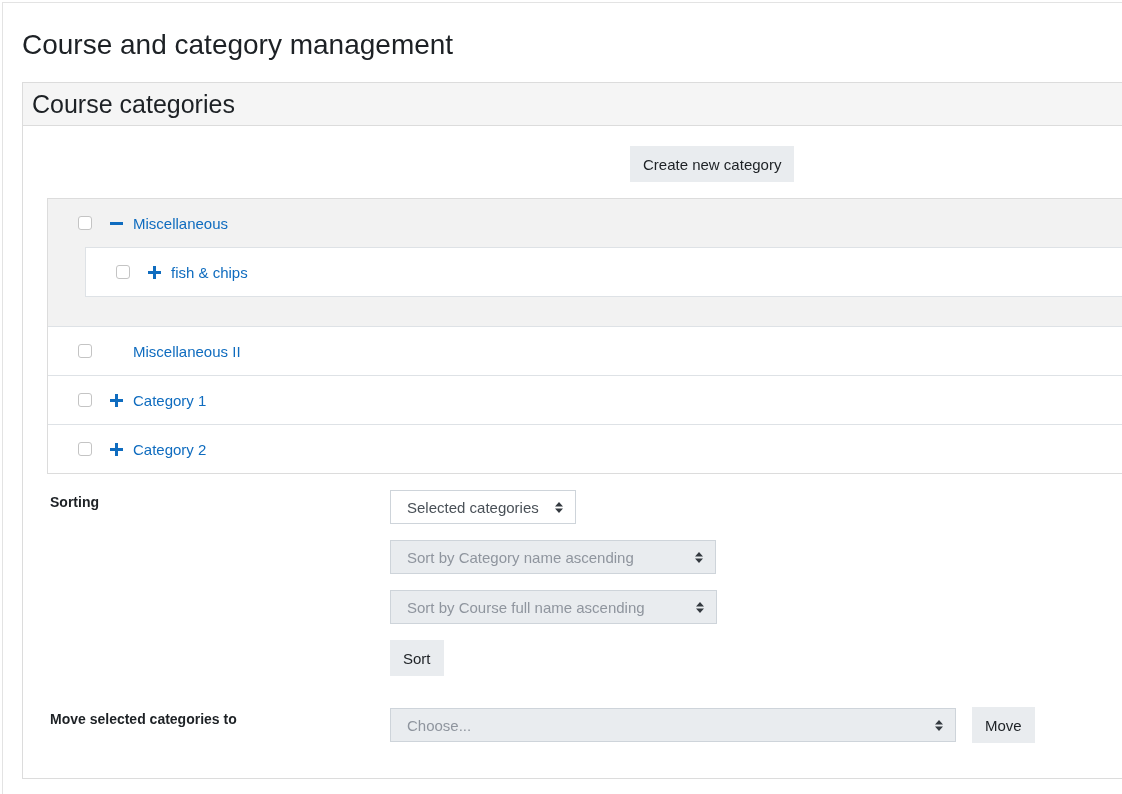 The width and height of the screenshot is (1122, 794). I want to click on sorting-label: Sorting, so click(75, 502).